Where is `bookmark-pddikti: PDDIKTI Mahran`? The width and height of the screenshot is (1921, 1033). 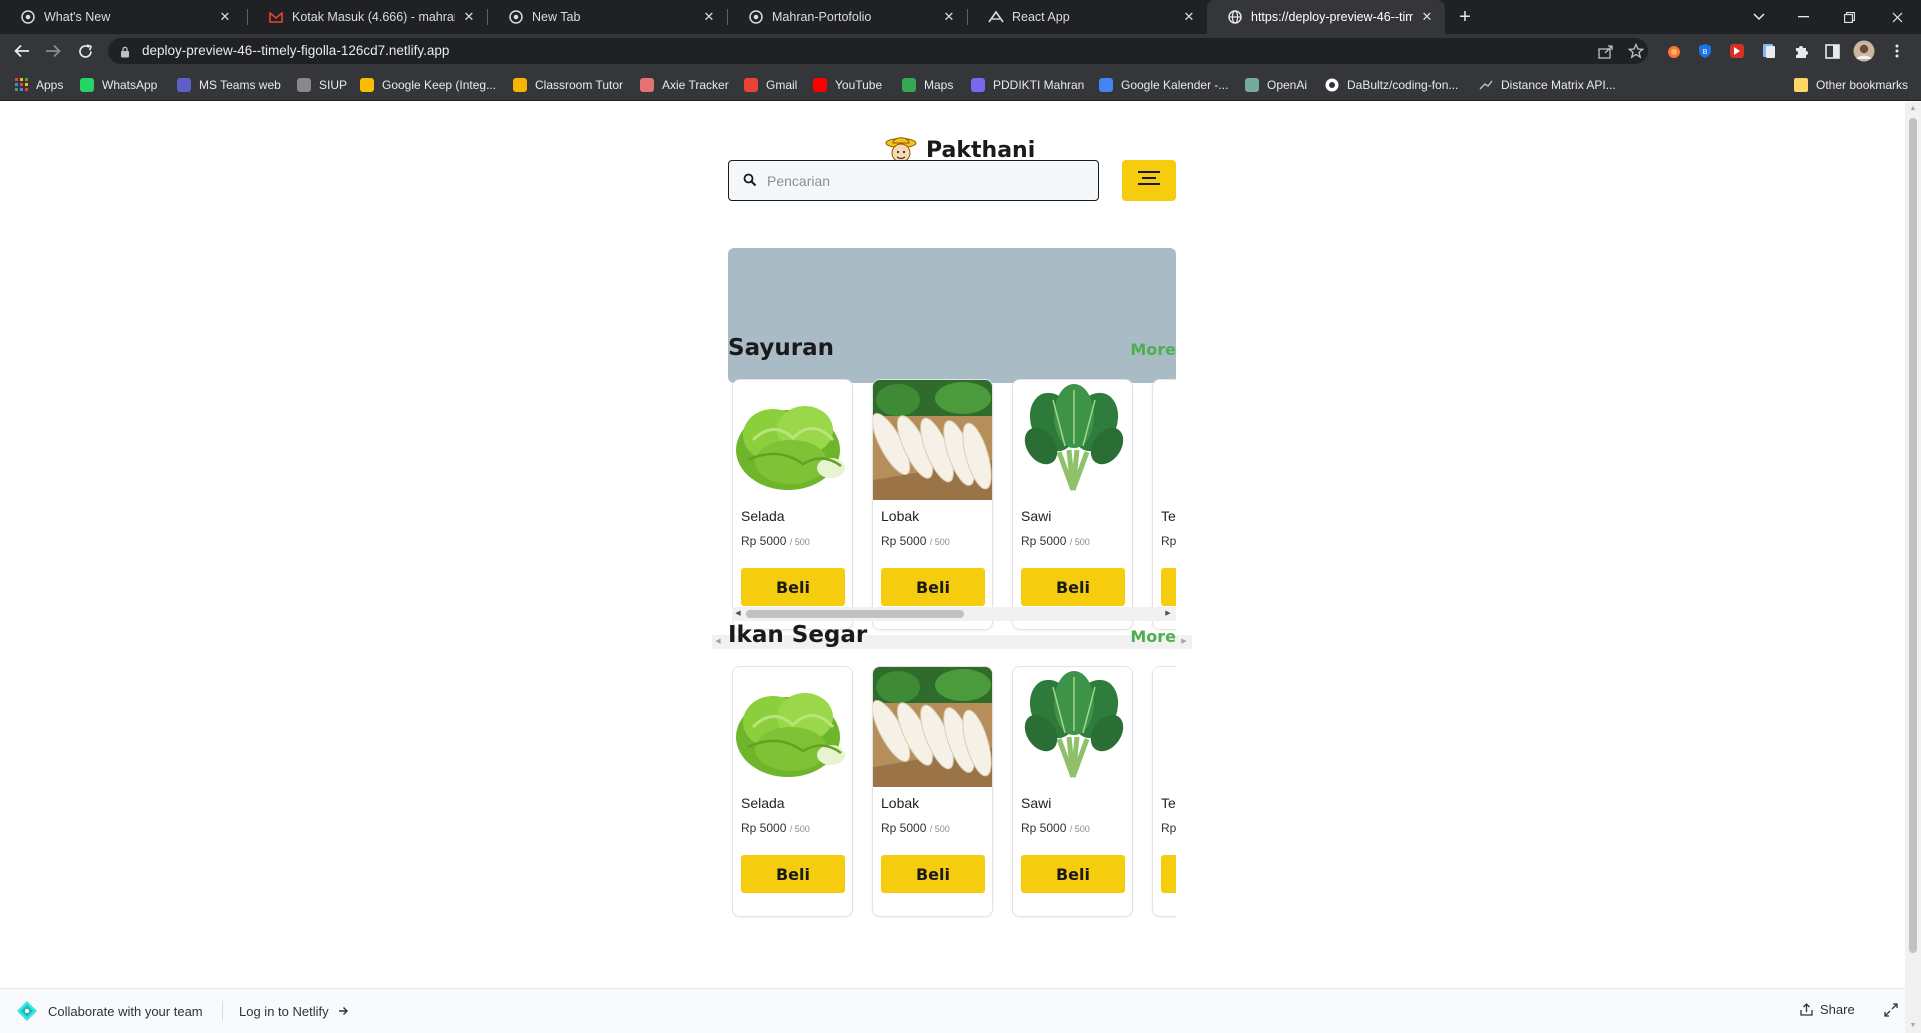
bookmark-pddikti: PDDIKTI Mahran is located at coordinates (1027, 84).